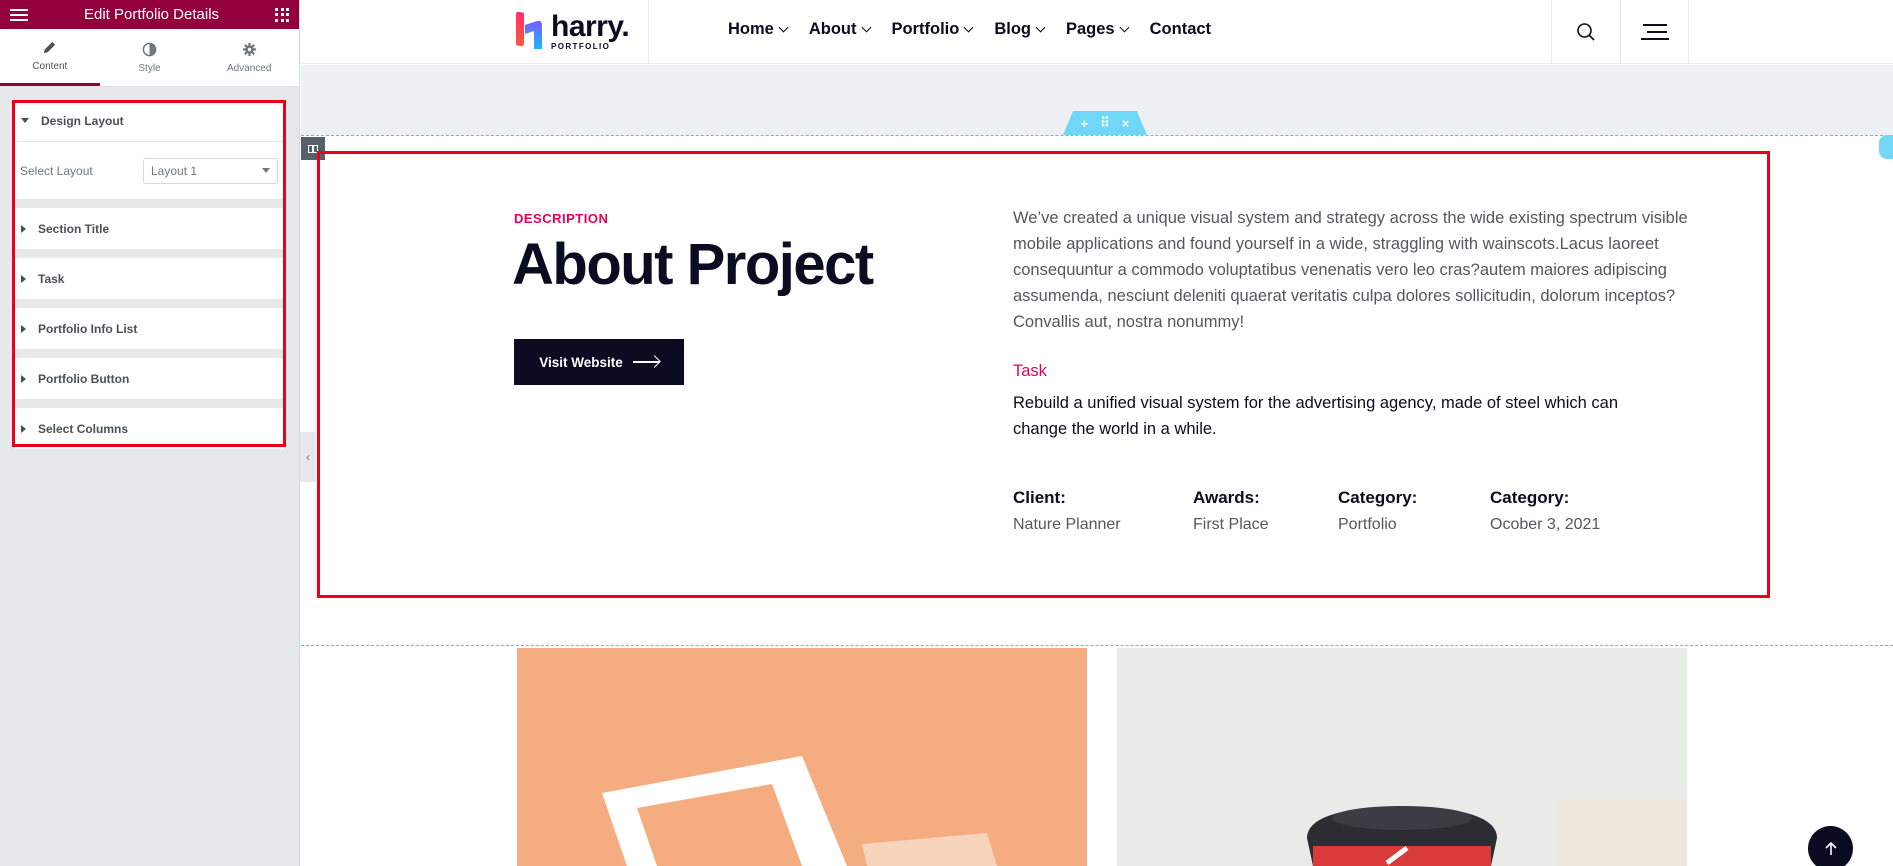  What do you see at coordinates (648, 32) in the screenshot?
I see `divider` at bounding box center [648, 32].